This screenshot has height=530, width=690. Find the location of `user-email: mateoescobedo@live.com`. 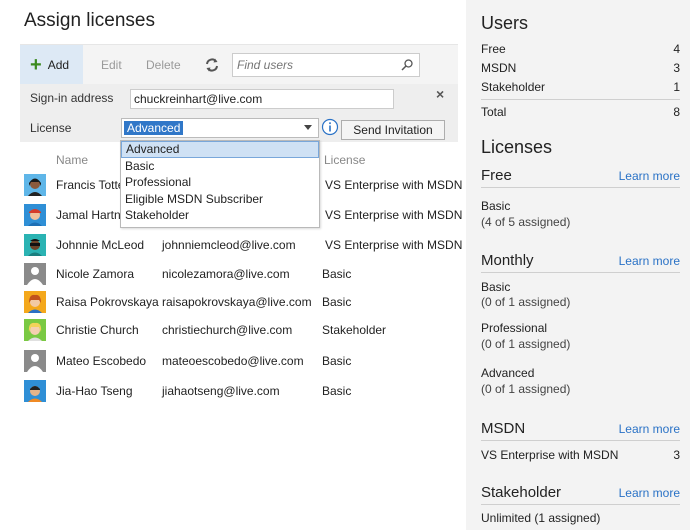

user-email: mateoescobedo@live.com is located at coordinates (233, 361).